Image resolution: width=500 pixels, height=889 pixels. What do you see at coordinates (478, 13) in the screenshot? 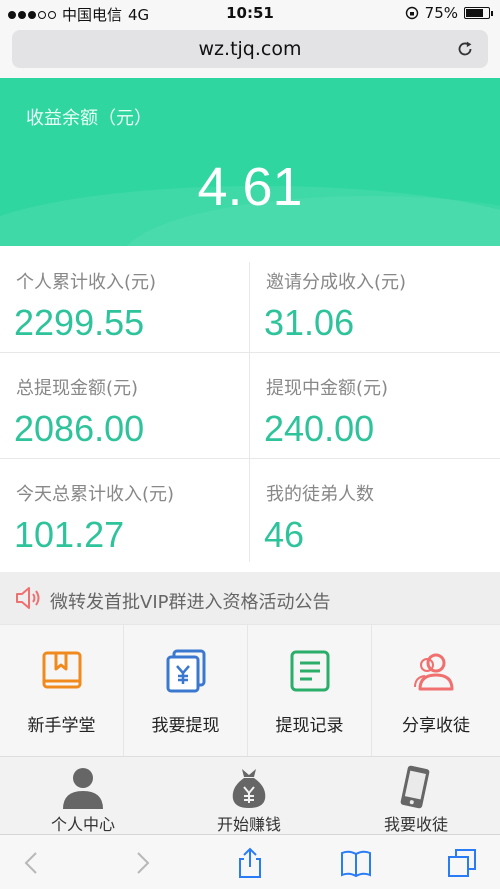
I see `battery-icon` at bounding box center [478, 13].